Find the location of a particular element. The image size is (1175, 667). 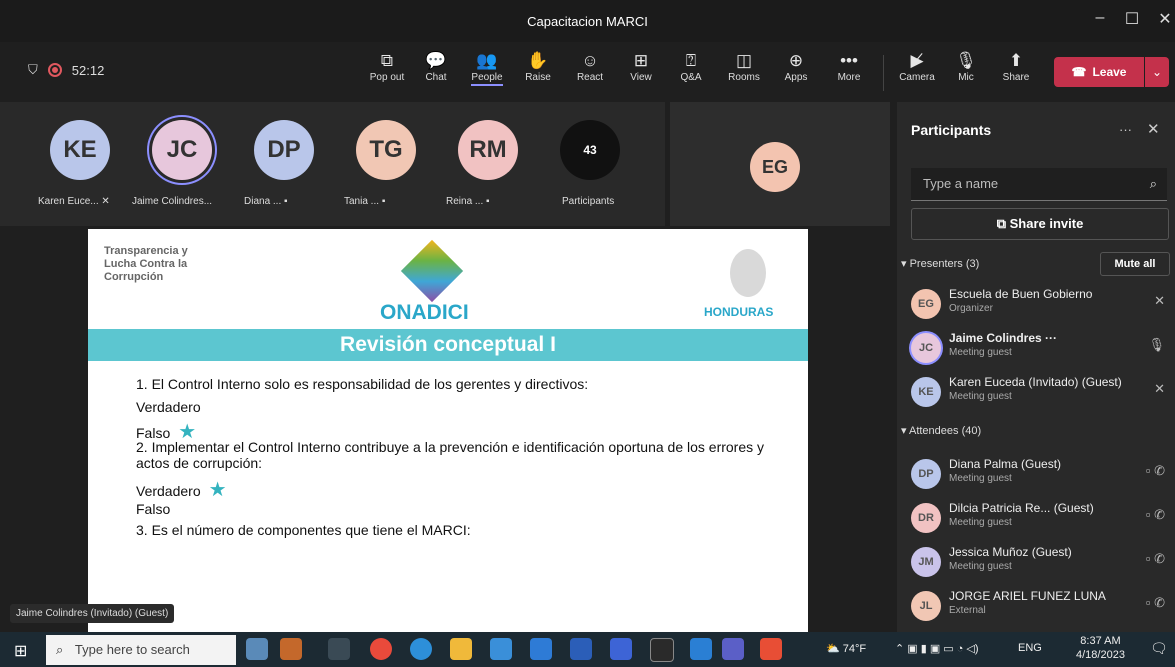

taskbar-search-input: ⌕ Type here to search is located at coordinates (141, 650).